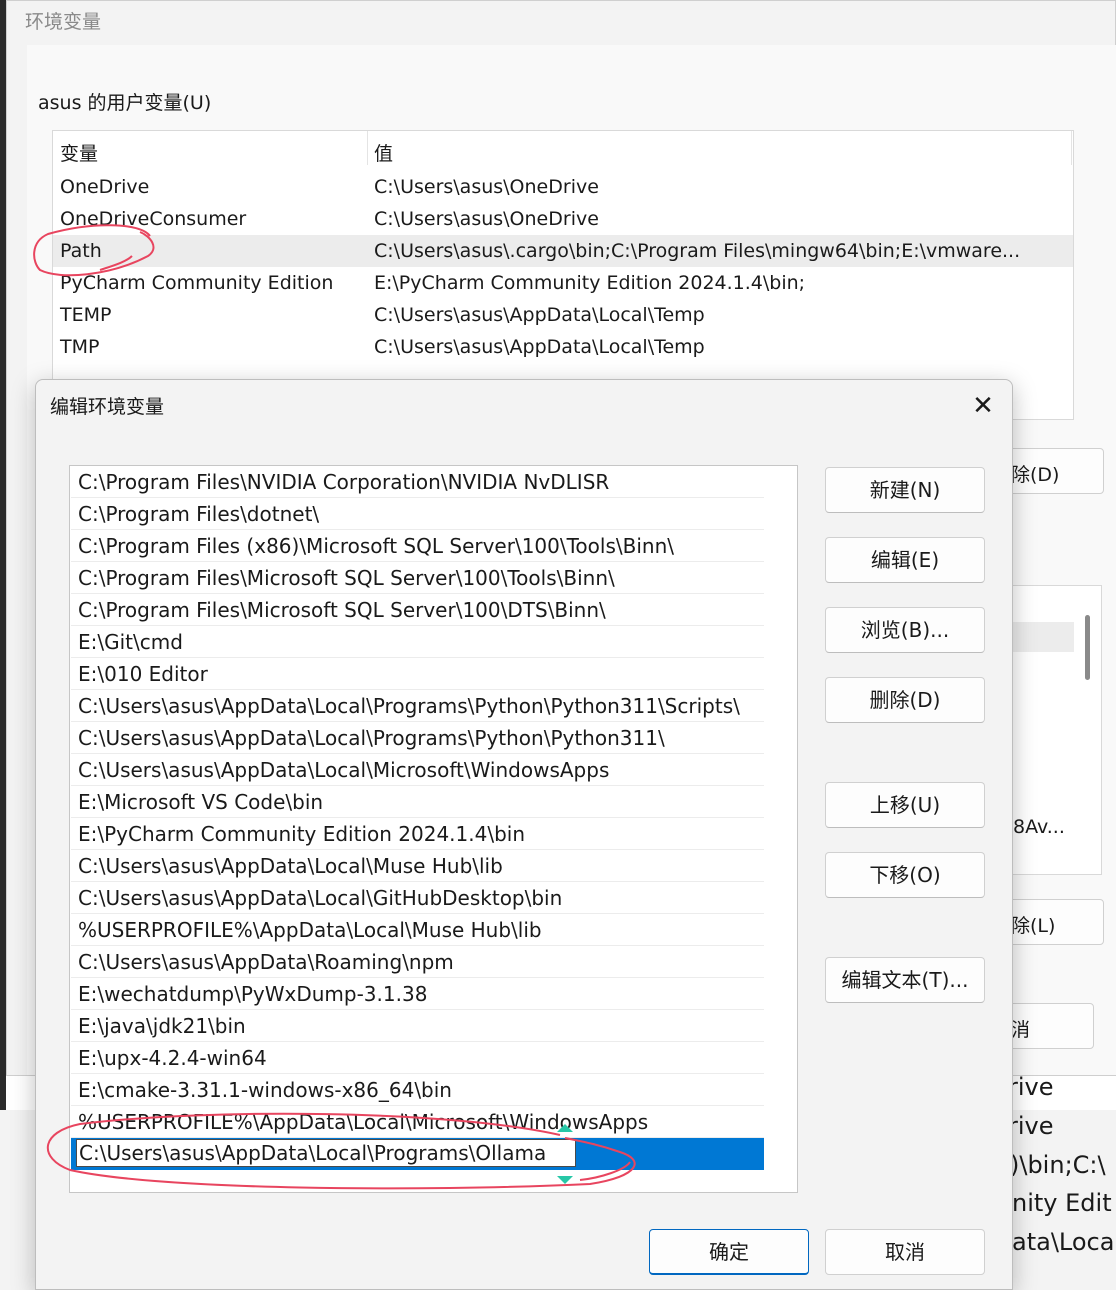 Image resolution: width=1116 pixels, height=1290 pixels. What do you see at coordinates (125, 103) in the screenshot?
I see `user-variables-label: asus 的用户变量(U)` at bounding box center [125, 103].